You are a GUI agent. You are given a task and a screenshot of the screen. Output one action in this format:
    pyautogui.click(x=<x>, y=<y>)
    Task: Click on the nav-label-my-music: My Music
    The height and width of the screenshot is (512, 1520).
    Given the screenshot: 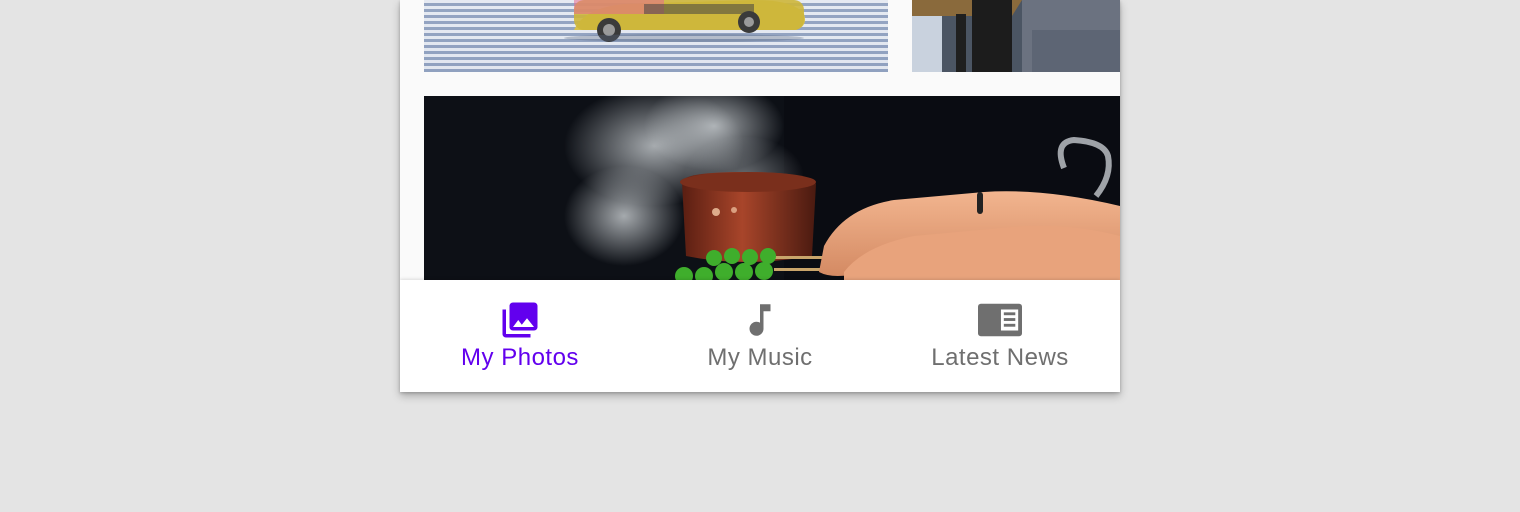 What is the action you would take?
    pyautogui.click(x=760, y=357)
    